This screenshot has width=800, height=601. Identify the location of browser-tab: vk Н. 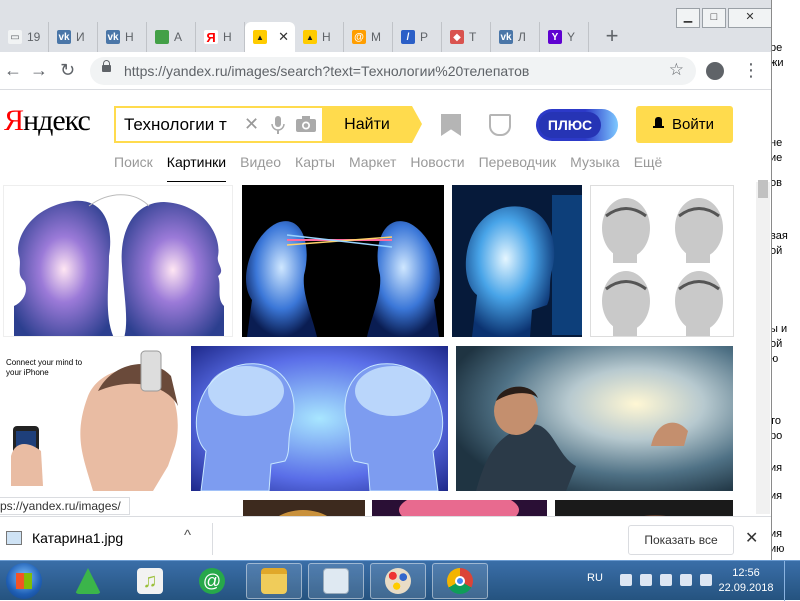
(122, 37).